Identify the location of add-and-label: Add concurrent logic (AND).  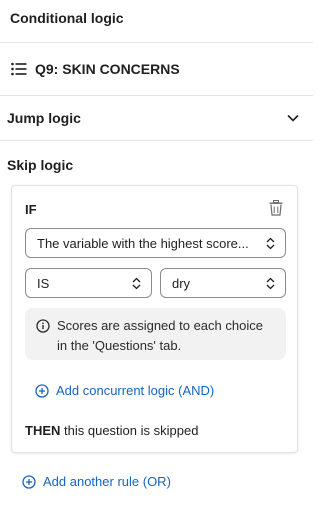
(135, 390).